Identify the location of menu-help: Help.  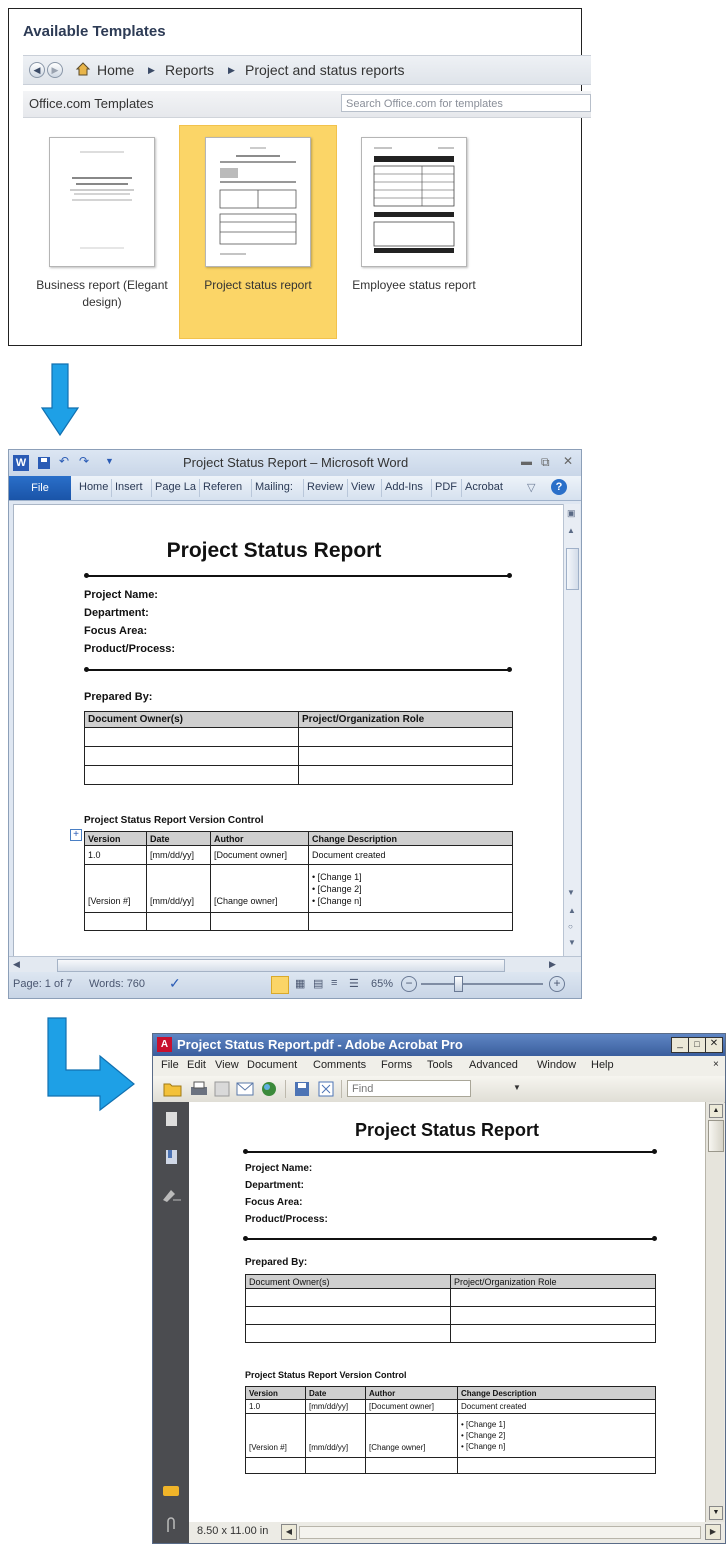
(602, 1065).